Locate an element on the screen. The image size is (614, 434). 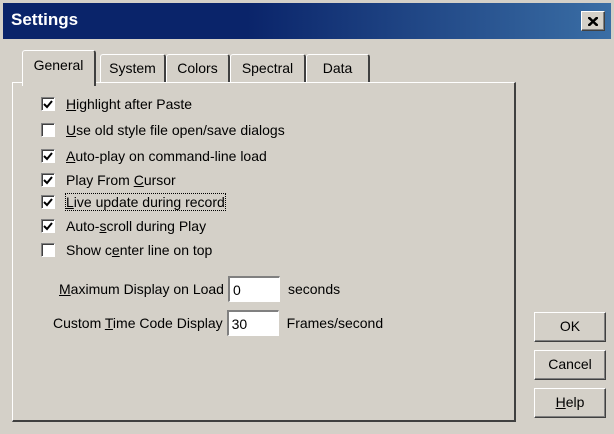
time-code-label: Custom Time Code Display is located at coordinates (138, 323).